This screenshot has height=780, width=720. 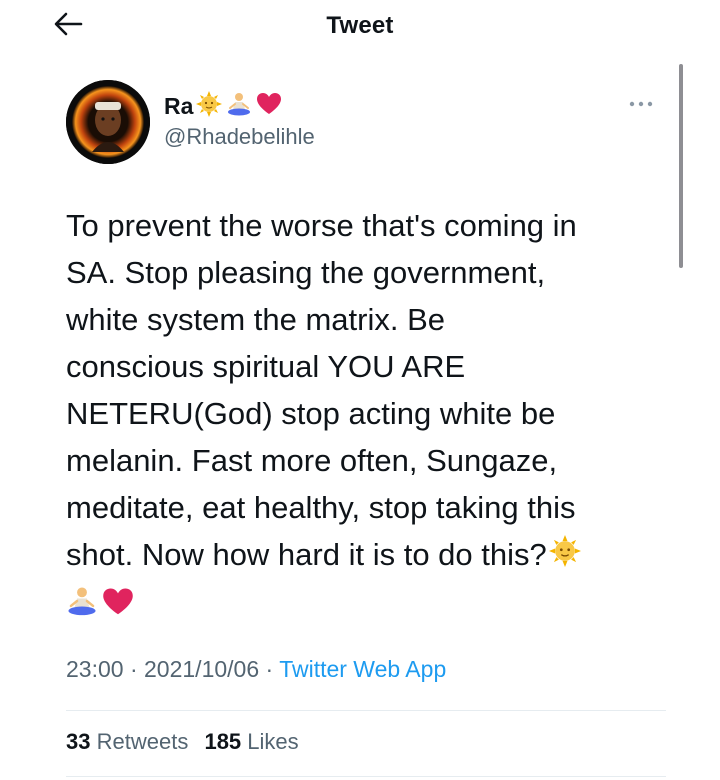 I want to click on tweet-emoji-line, so click(x=366, y=604).